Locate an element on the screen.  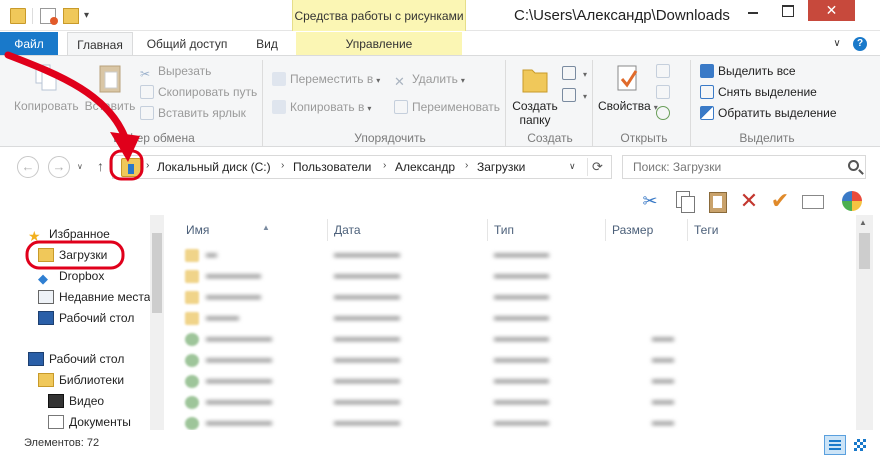
downloads-folder-icon is located at coordinates (131, 167).